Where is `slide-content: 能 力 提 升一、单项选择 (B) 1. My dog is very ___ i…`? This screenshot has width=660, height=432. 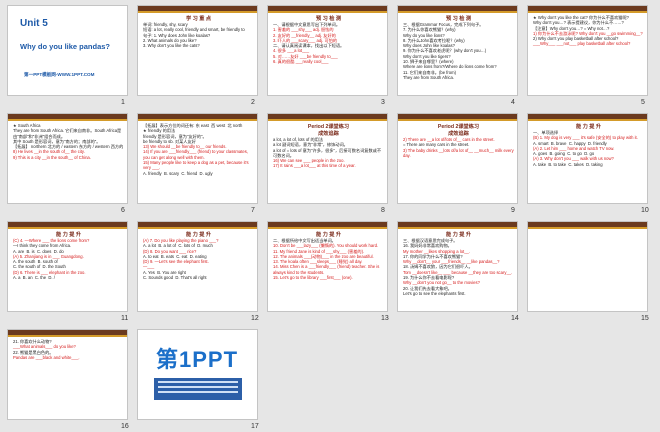
slide-content: 能 力 提 升一、单项选择 (B) 1. My dog is very ___ i… is located at coordinates (588, 145).